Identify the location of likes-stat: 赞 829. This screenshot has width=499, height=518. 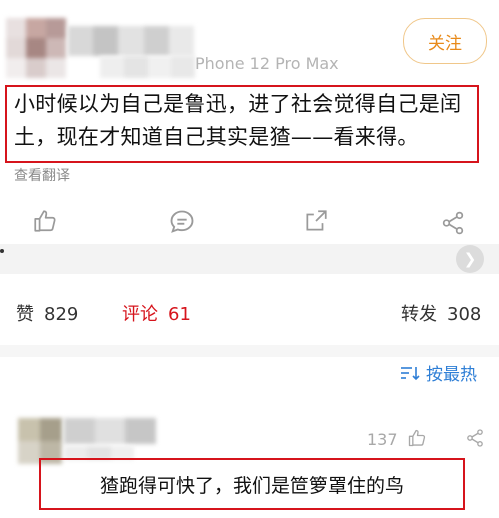
(47, 313).